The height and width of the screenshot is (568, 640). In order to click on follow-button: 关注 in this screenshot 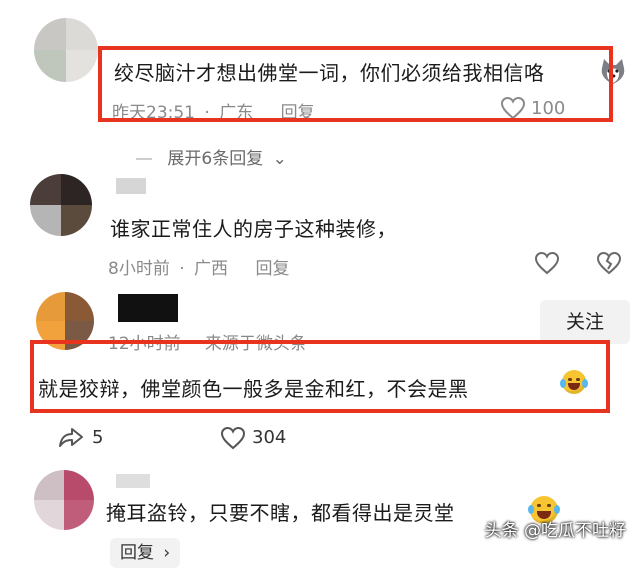, I will do `click(585, 322)`.